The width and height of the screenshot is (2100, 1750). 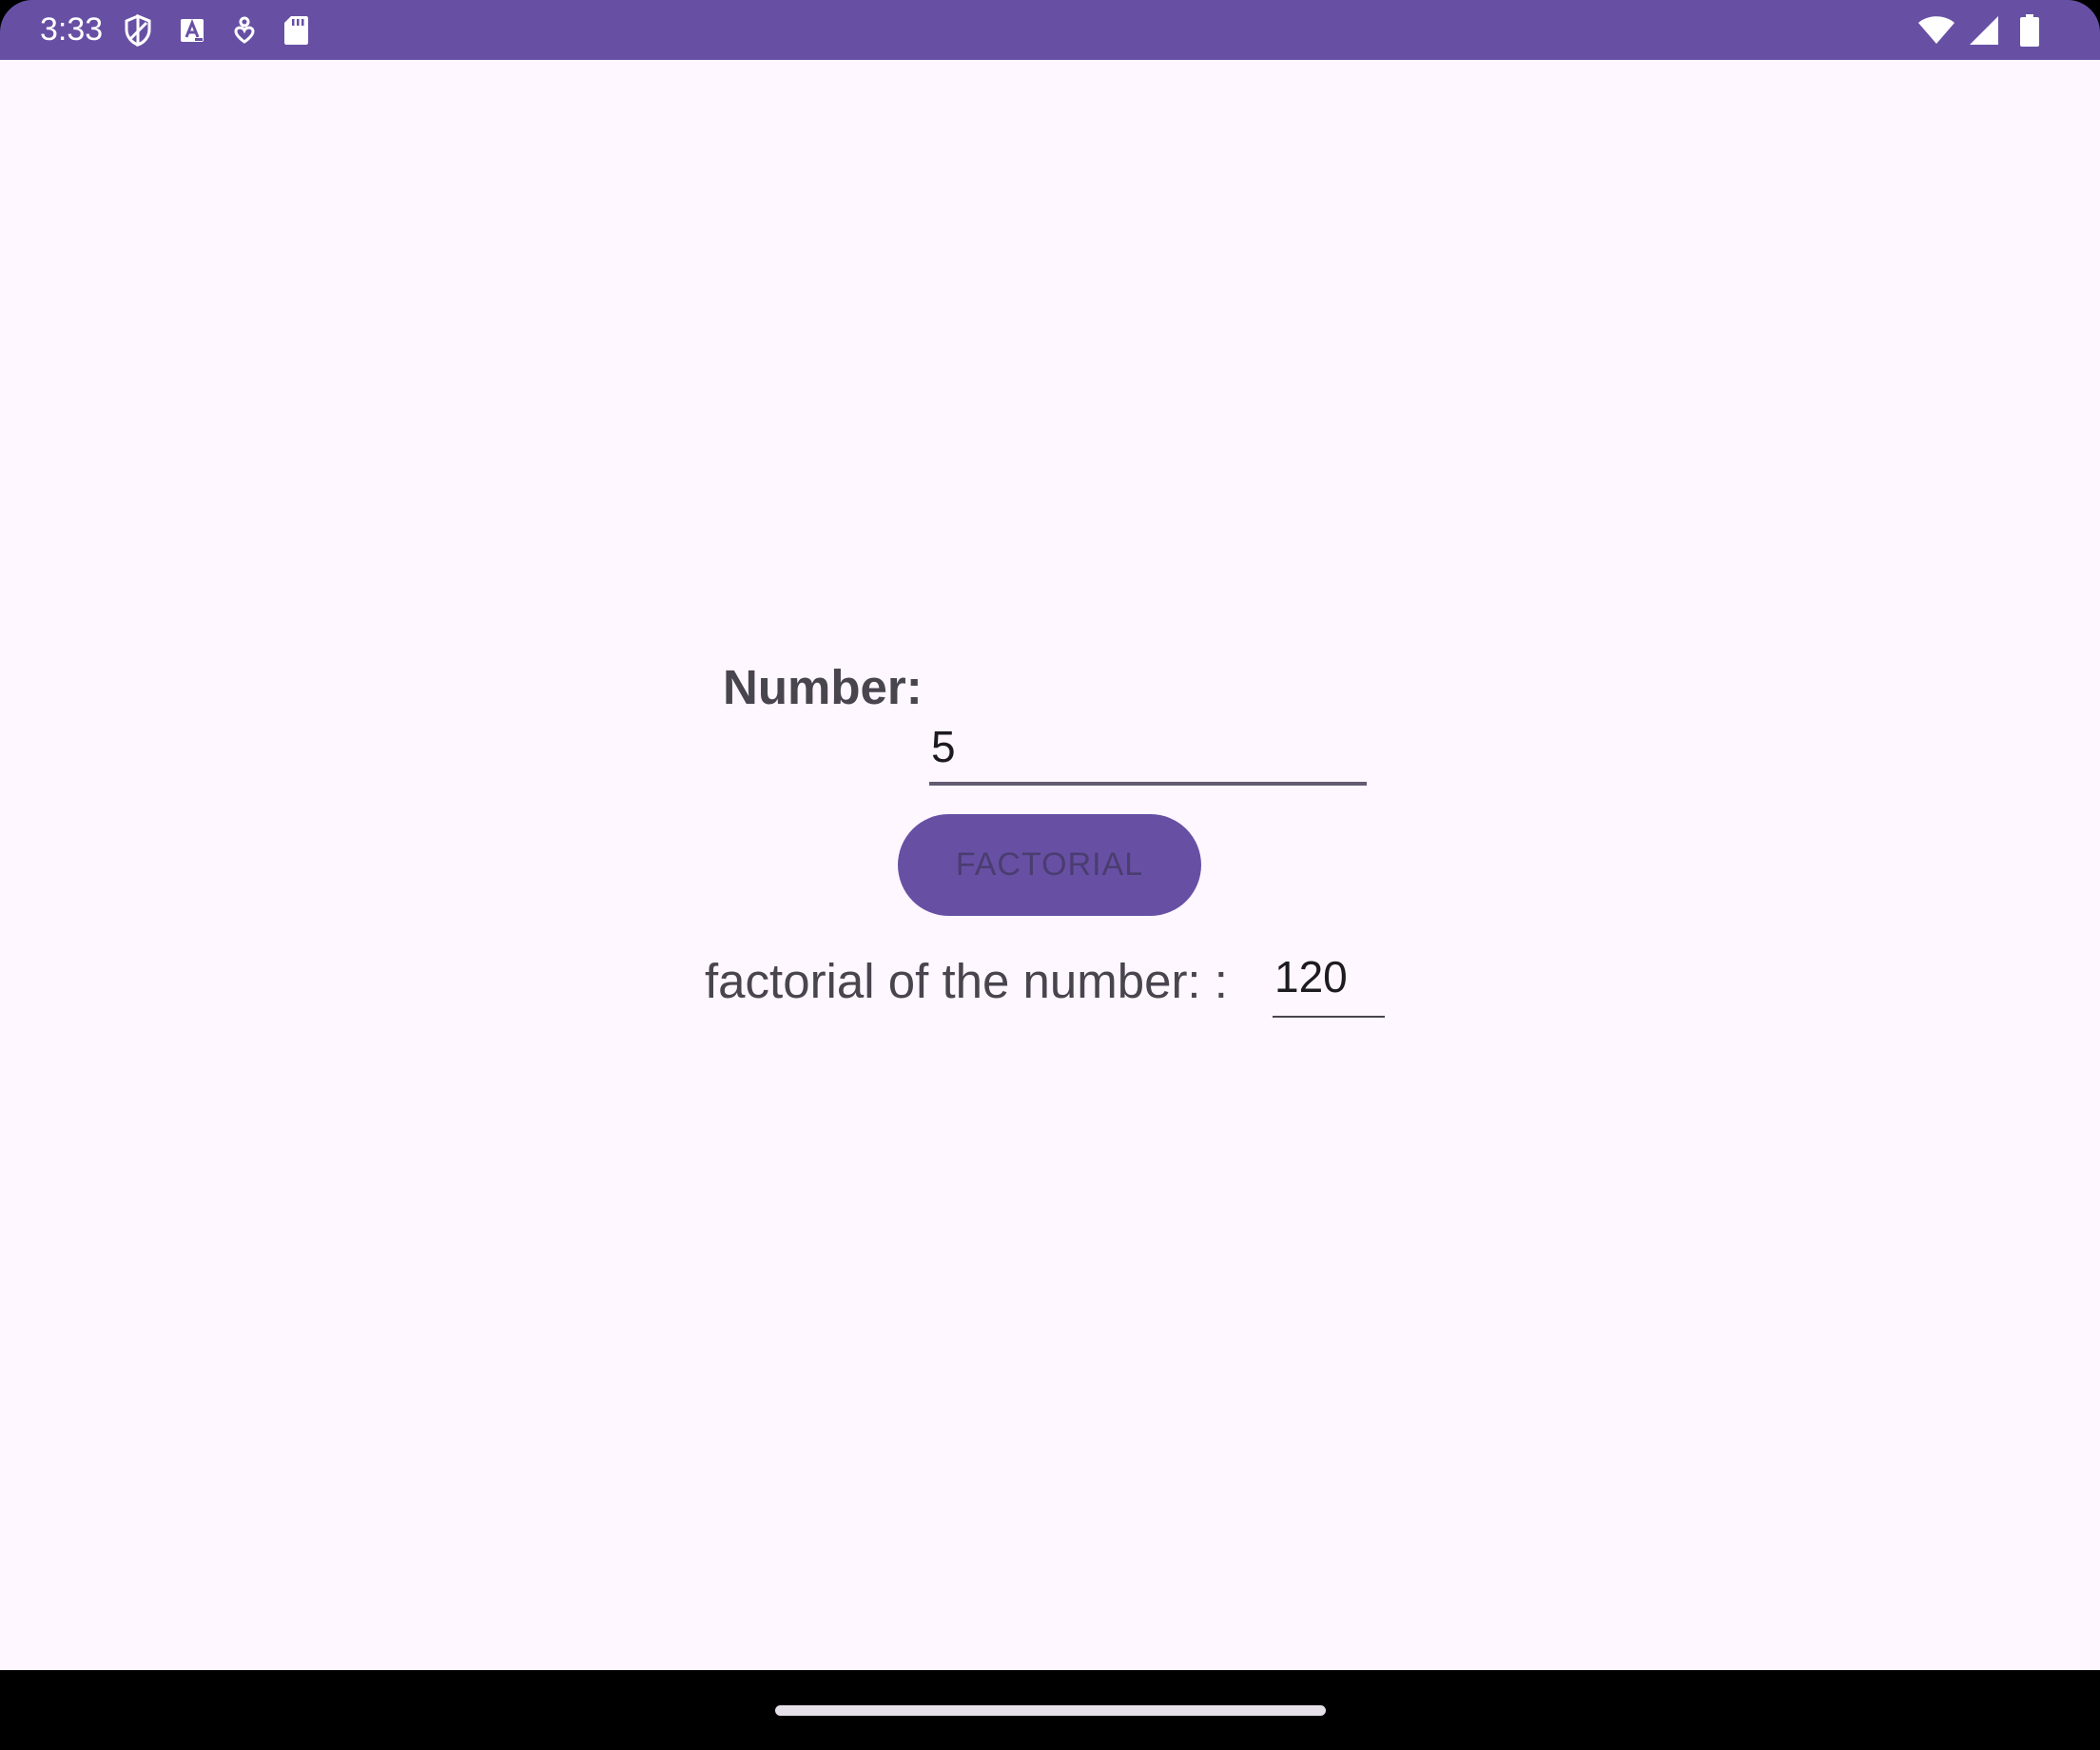 I want to click on result-value: 120, so click(x=1311, y=976).